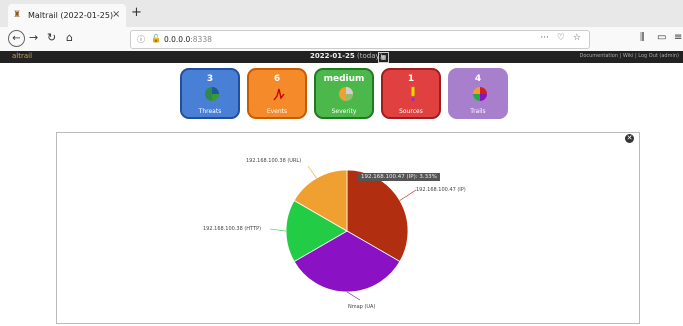 This screenshot has height=326, width=683. I want to click on card-label: Severity, so click(344, 111).